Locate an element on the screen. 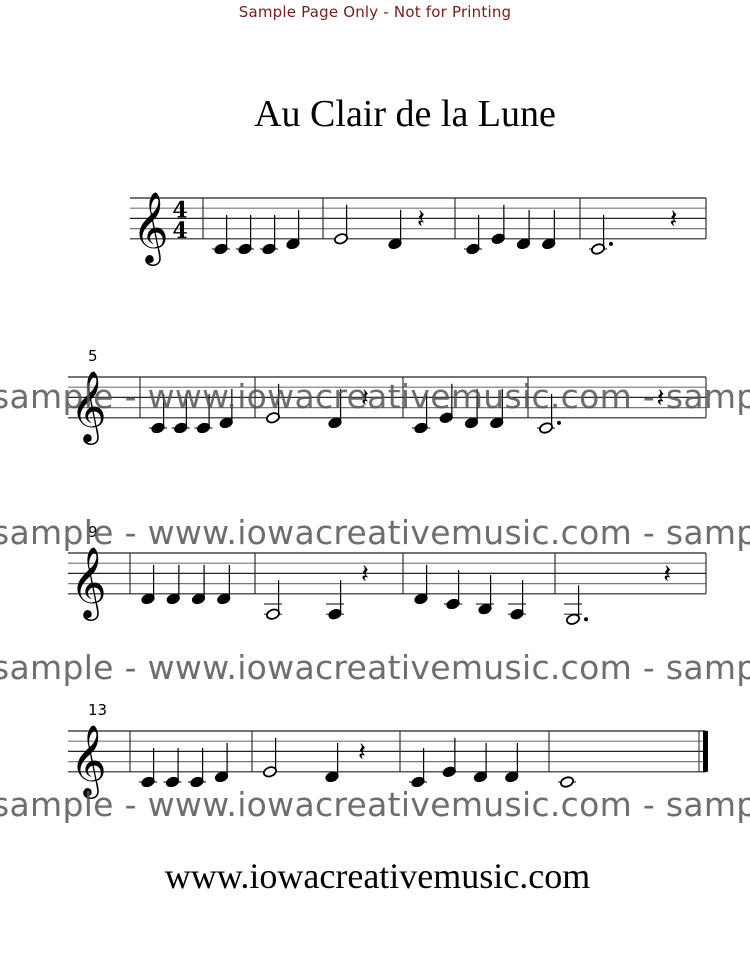  notehead is located at coordinates (567, 782).